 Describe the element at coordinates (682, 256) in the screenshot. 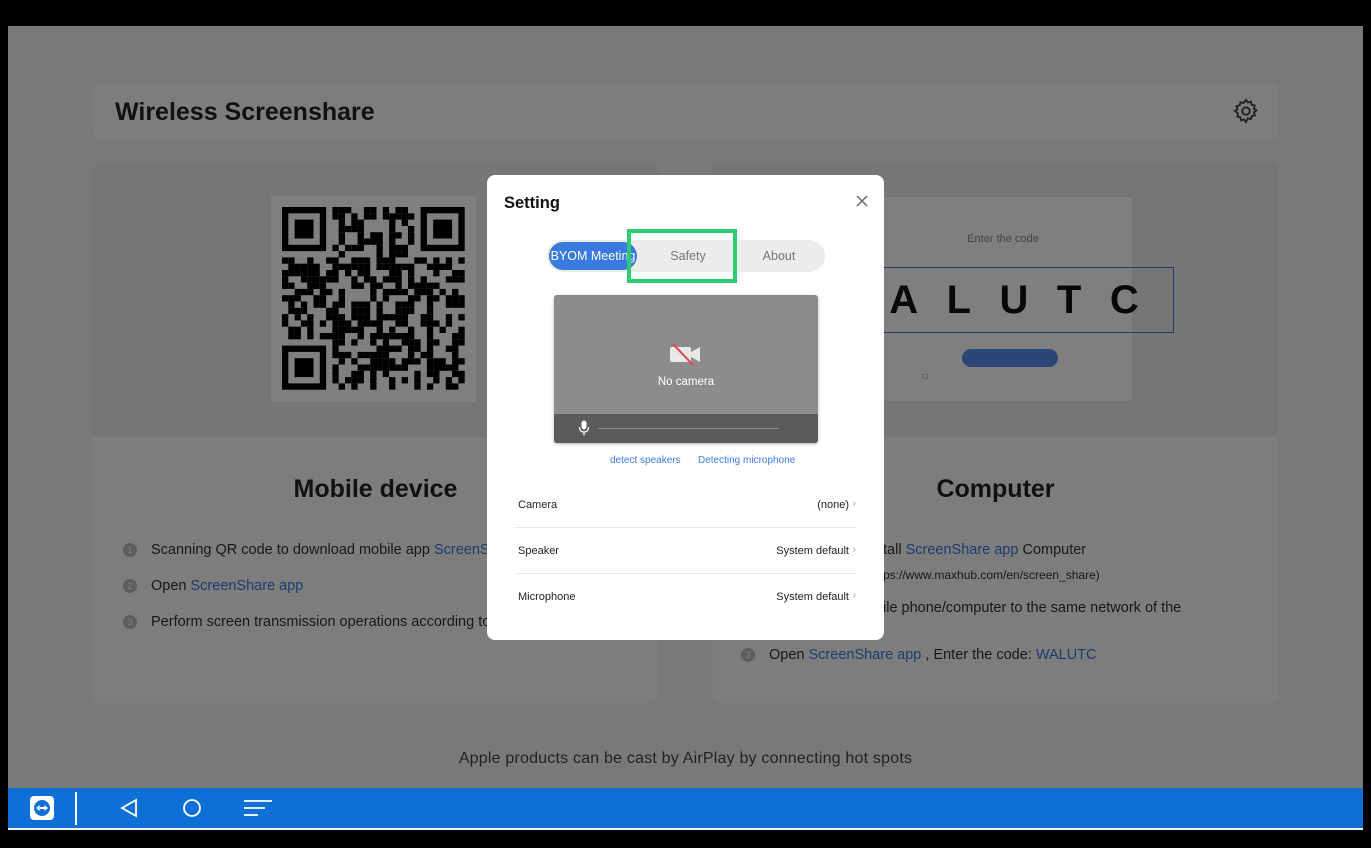

I see `safety-tab-highlight` at that location.